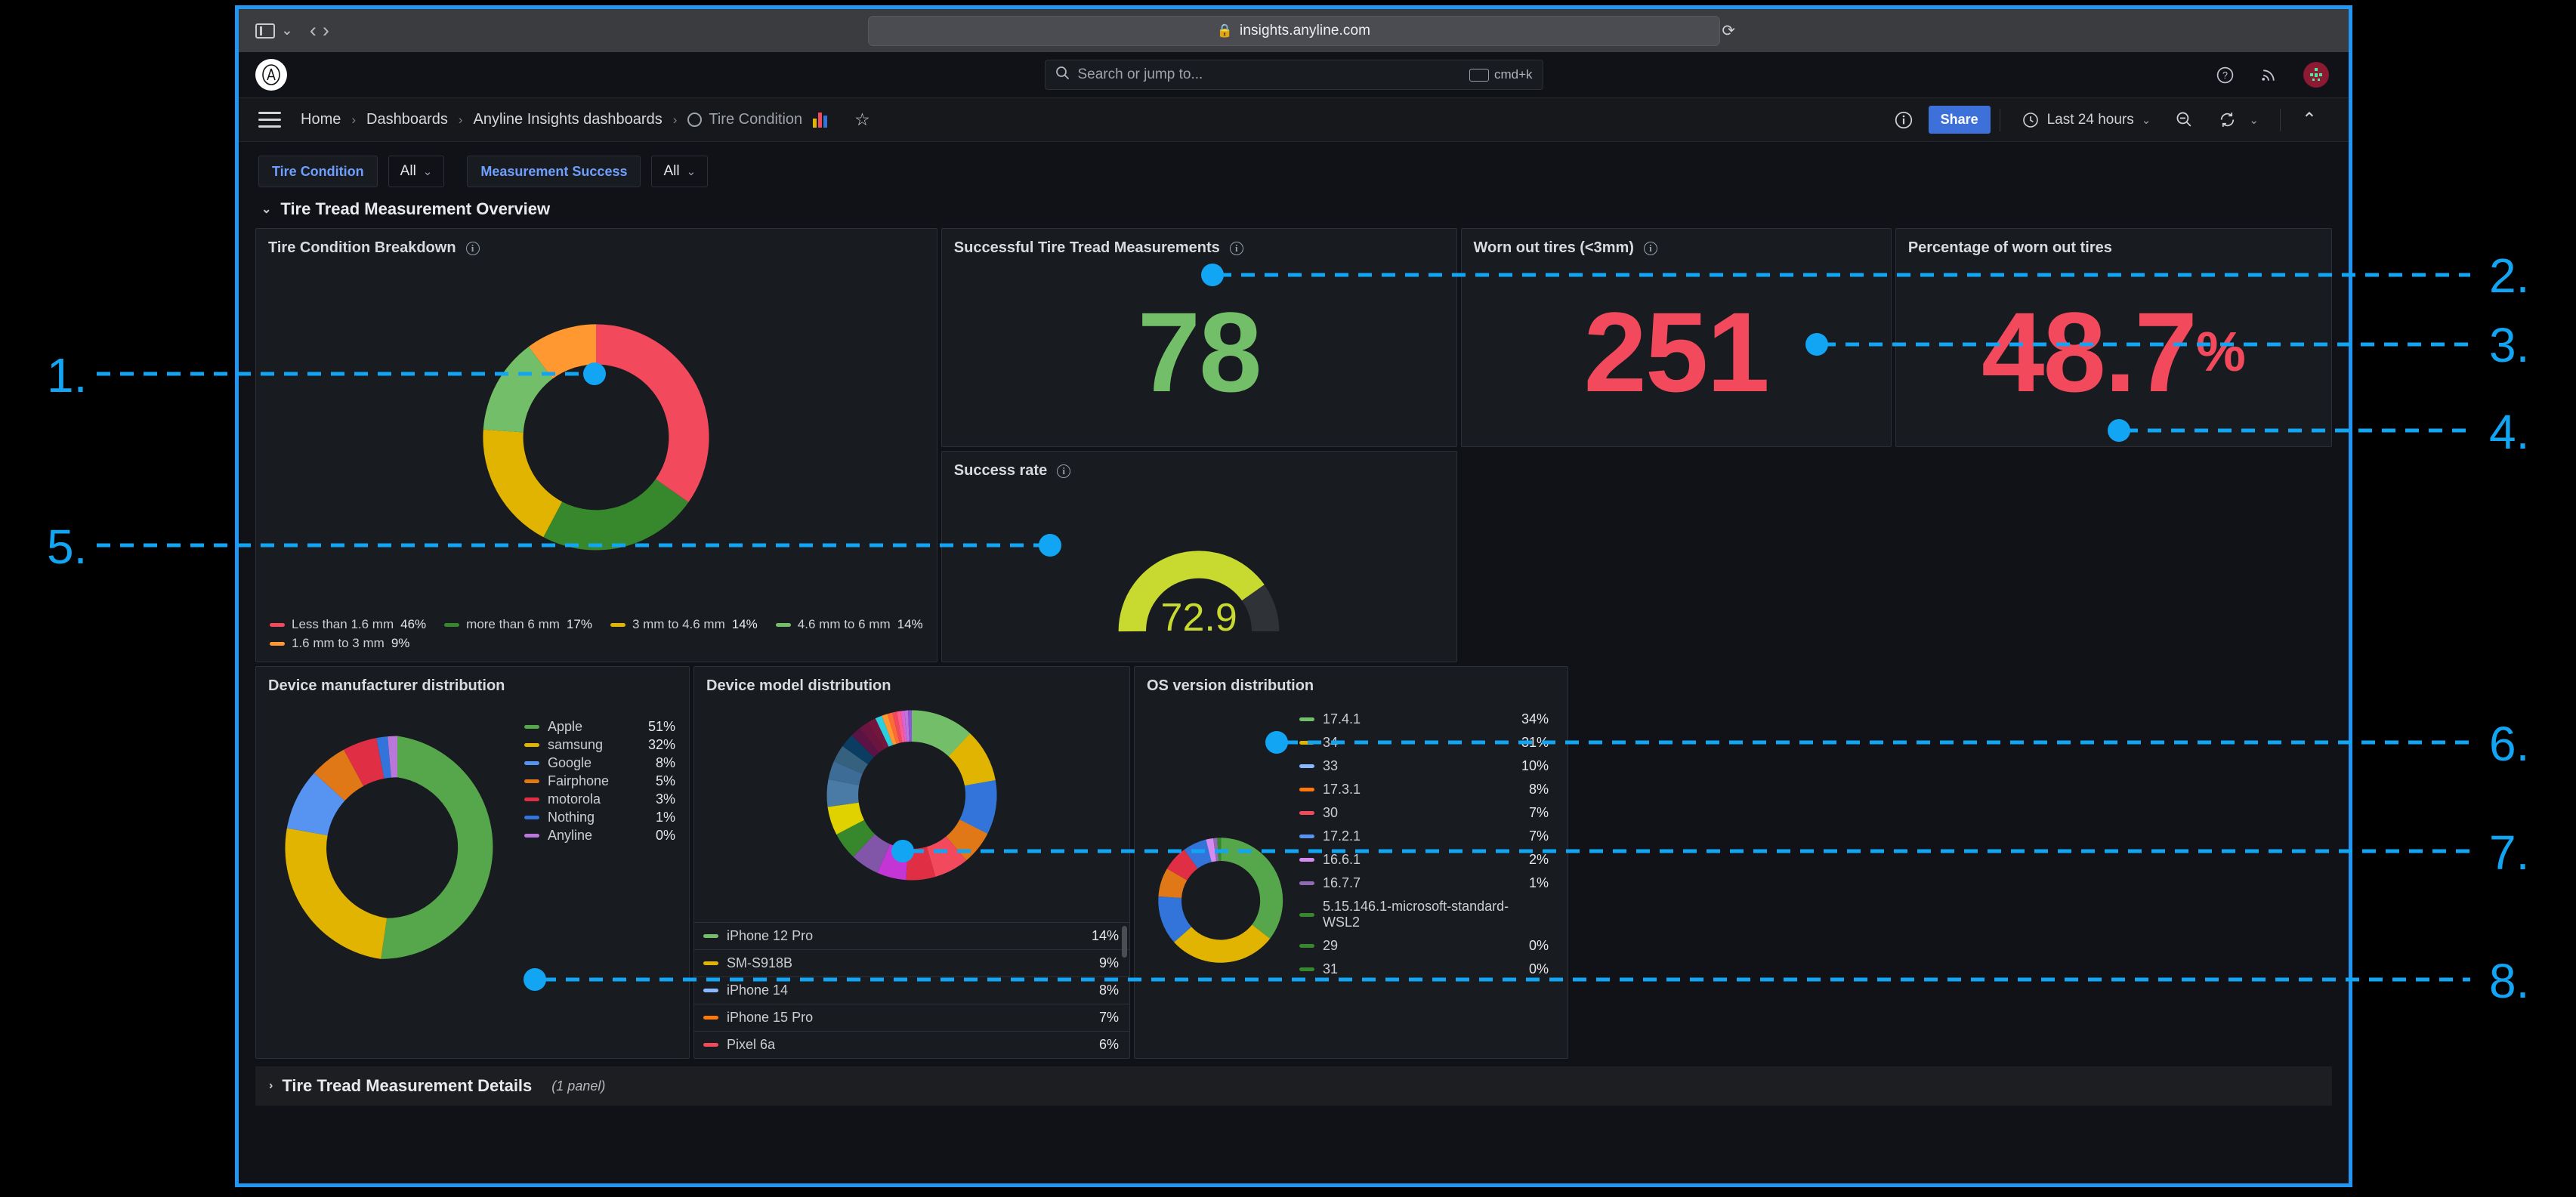  I want to click on address-bar: 🔒 insights.anyline.com, so click(1293, 30).